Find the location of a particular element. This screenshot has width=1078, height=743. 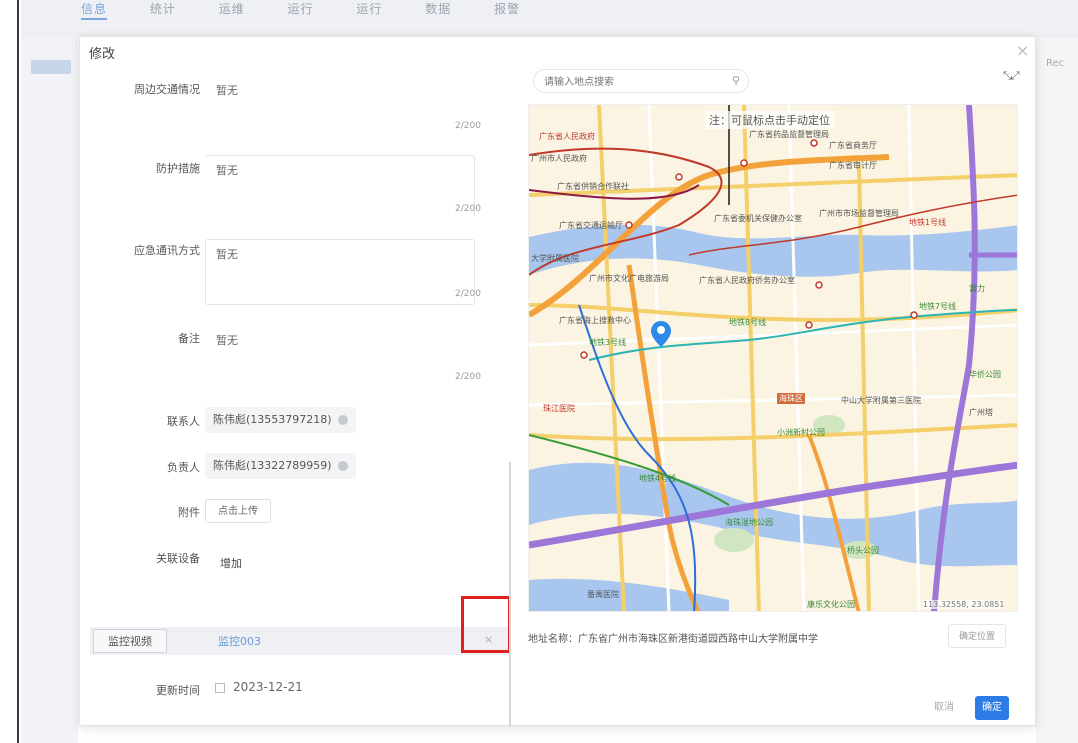

left-border is located at coordinates (9, 371).